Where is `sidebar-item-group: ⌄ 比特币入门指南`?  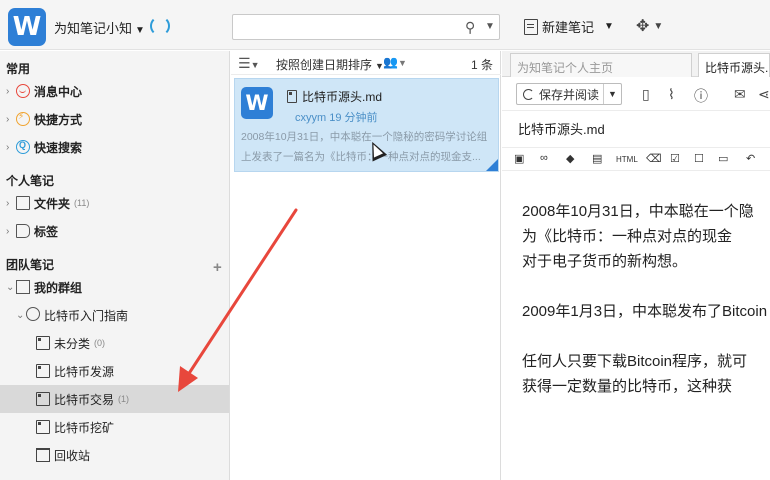 sidebar-item-group: ⌄ 比特币入门指南 is located at coordinates (72, 315).